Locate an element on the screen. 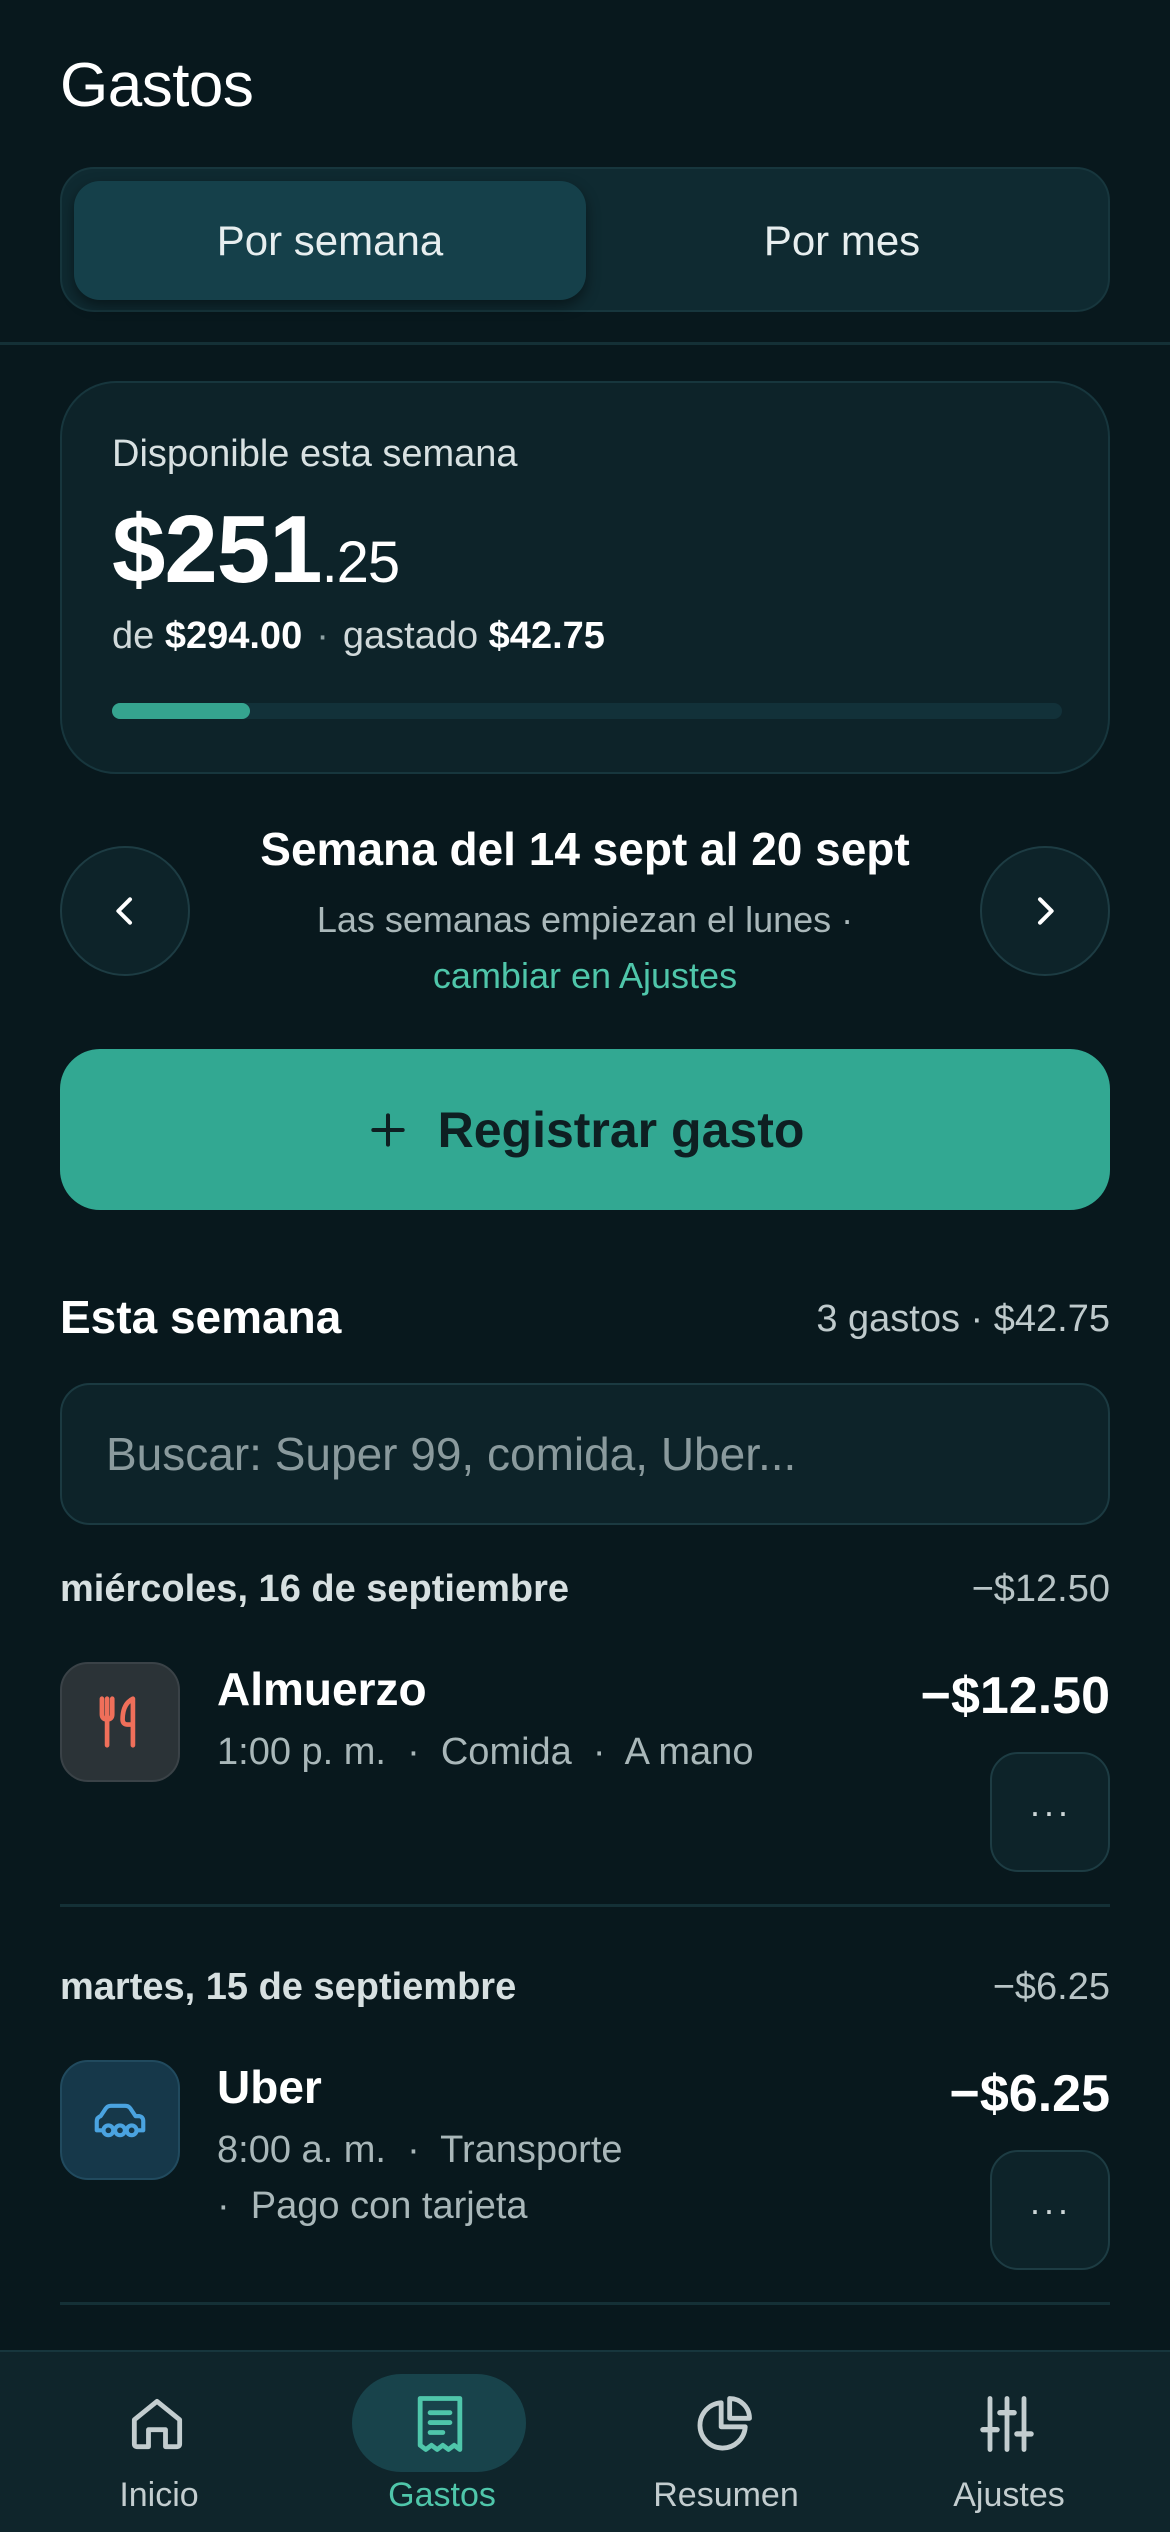  chevron-right-icon is located at coordinates (1046, 911).